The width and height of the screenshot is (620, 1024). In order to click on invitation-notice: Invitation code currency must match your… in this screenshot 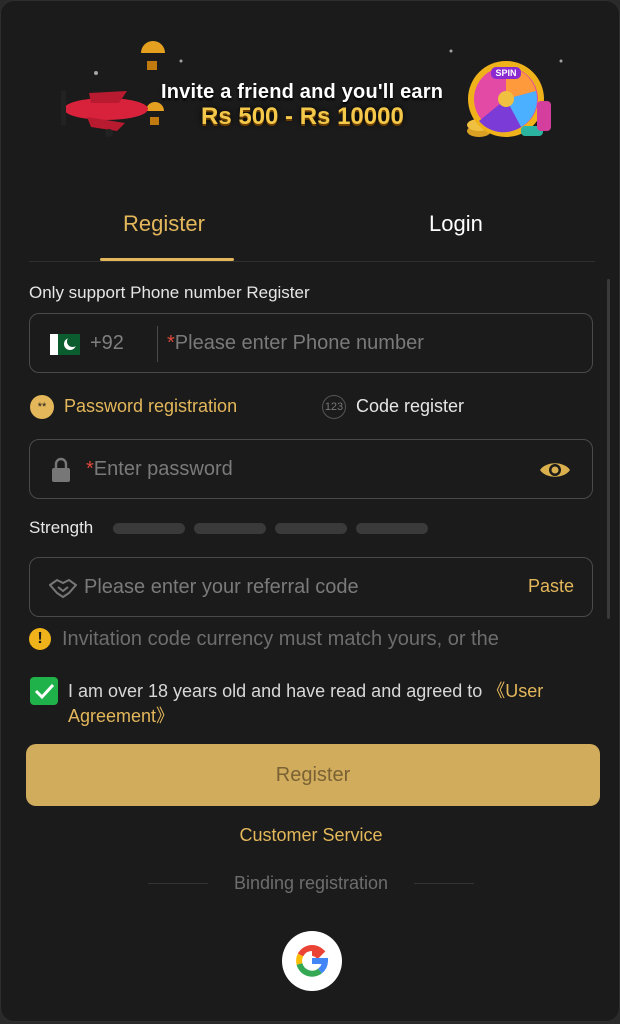, I will do `click(280, 639)`.